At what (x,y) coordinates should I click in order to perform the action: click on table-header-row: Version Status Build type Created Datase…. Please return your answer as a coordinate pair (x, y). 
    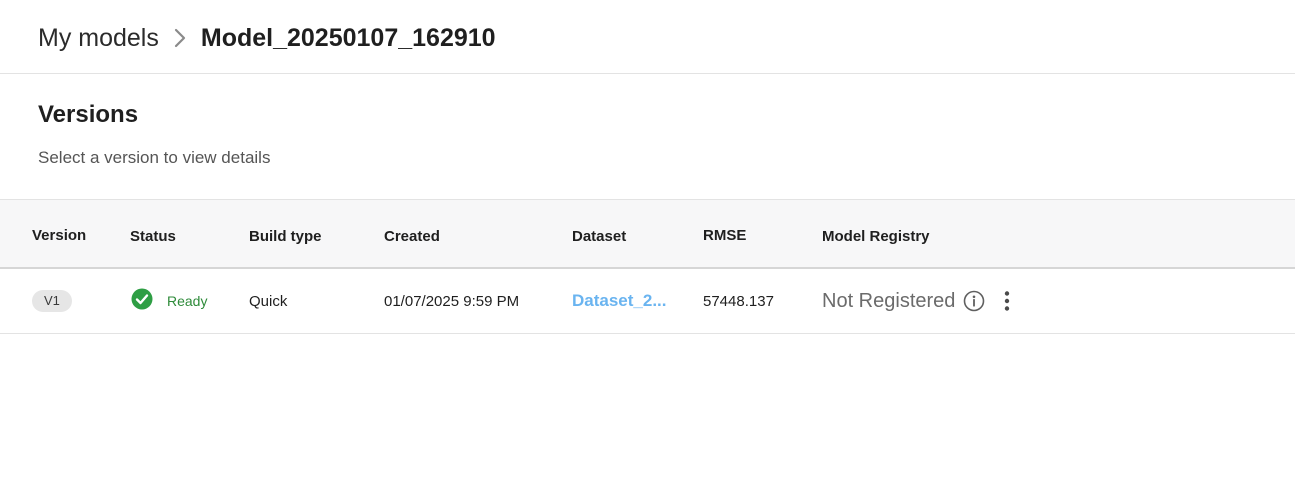
    Looking at the image, I should click on (647, 234).